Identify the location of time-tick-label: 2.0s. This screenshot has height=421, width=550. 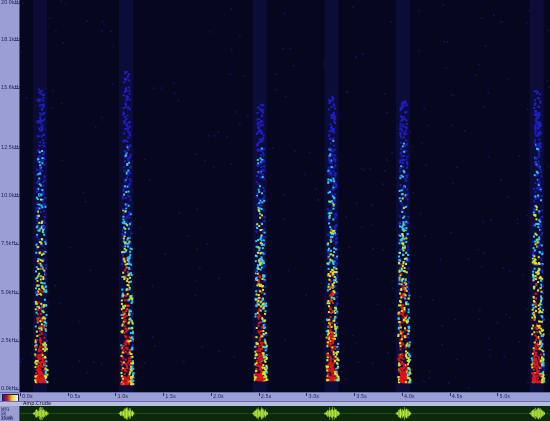
(218, 397).